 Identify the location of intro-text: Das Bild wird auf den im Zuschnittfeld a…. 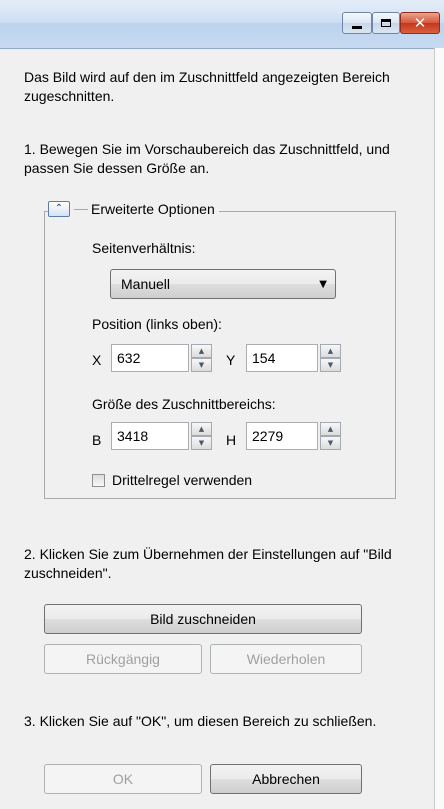
(207, 86).